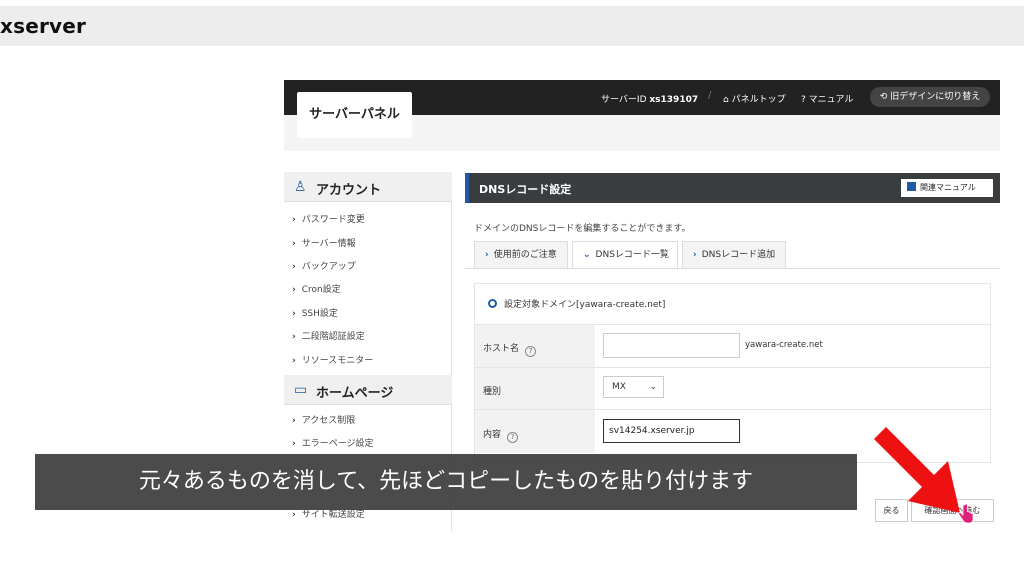  I want to click on host-label: ホスト名, so click(501, 349).